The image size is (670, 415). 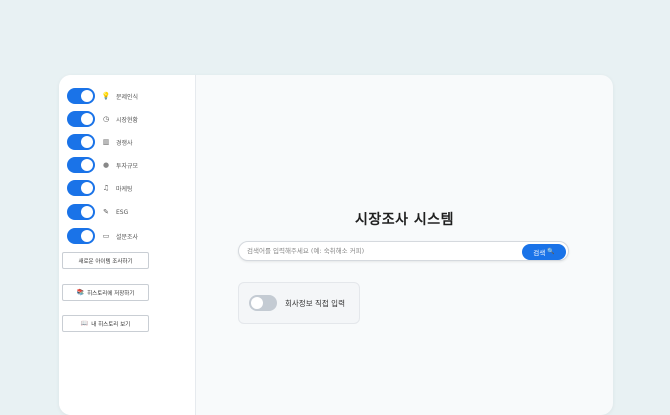 What do you see at coordinates (111, 324) in the screenshot?
I see `button-label: 내 히스토리 보기` at bounding box center [111, 324].